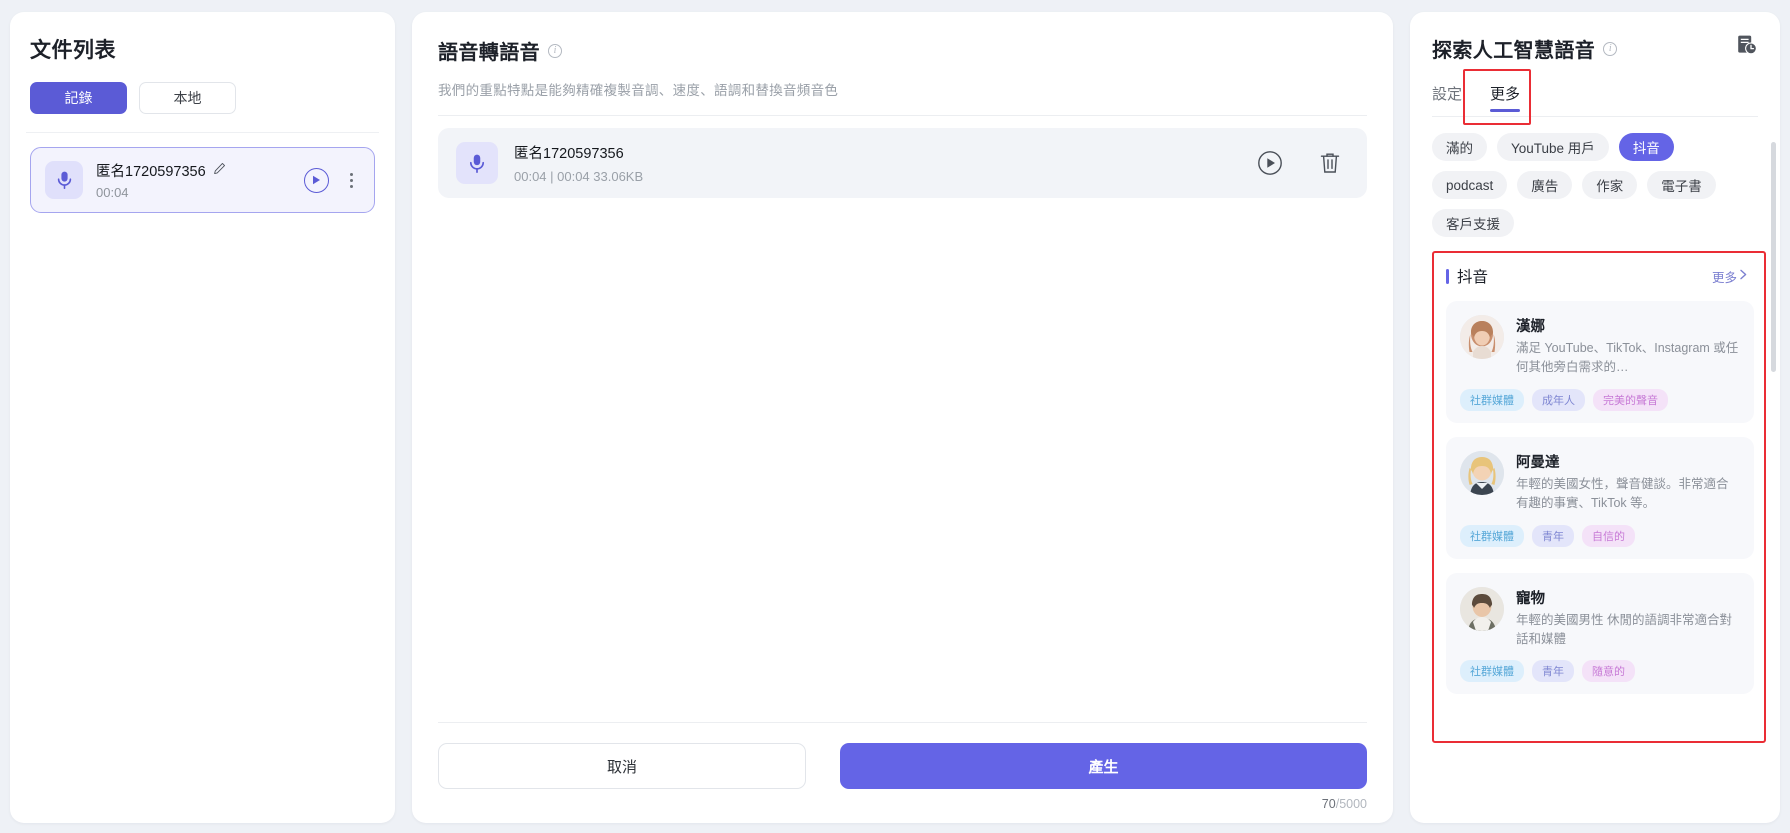  Describe the element at coordinates (1530, 327) in the screenshot. I see `voice-card-name: 漢娜` at that location.